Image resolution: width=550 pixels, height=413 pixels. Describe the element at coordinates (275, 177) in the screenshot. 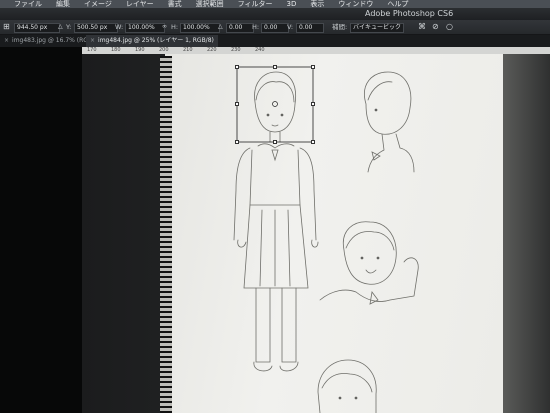

I see `jacket` at that location.